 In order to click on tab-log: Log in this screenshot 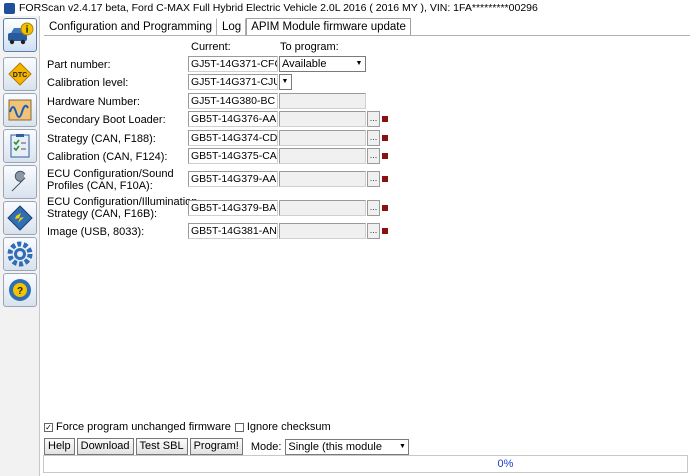, I will do `click(232, 27)`.